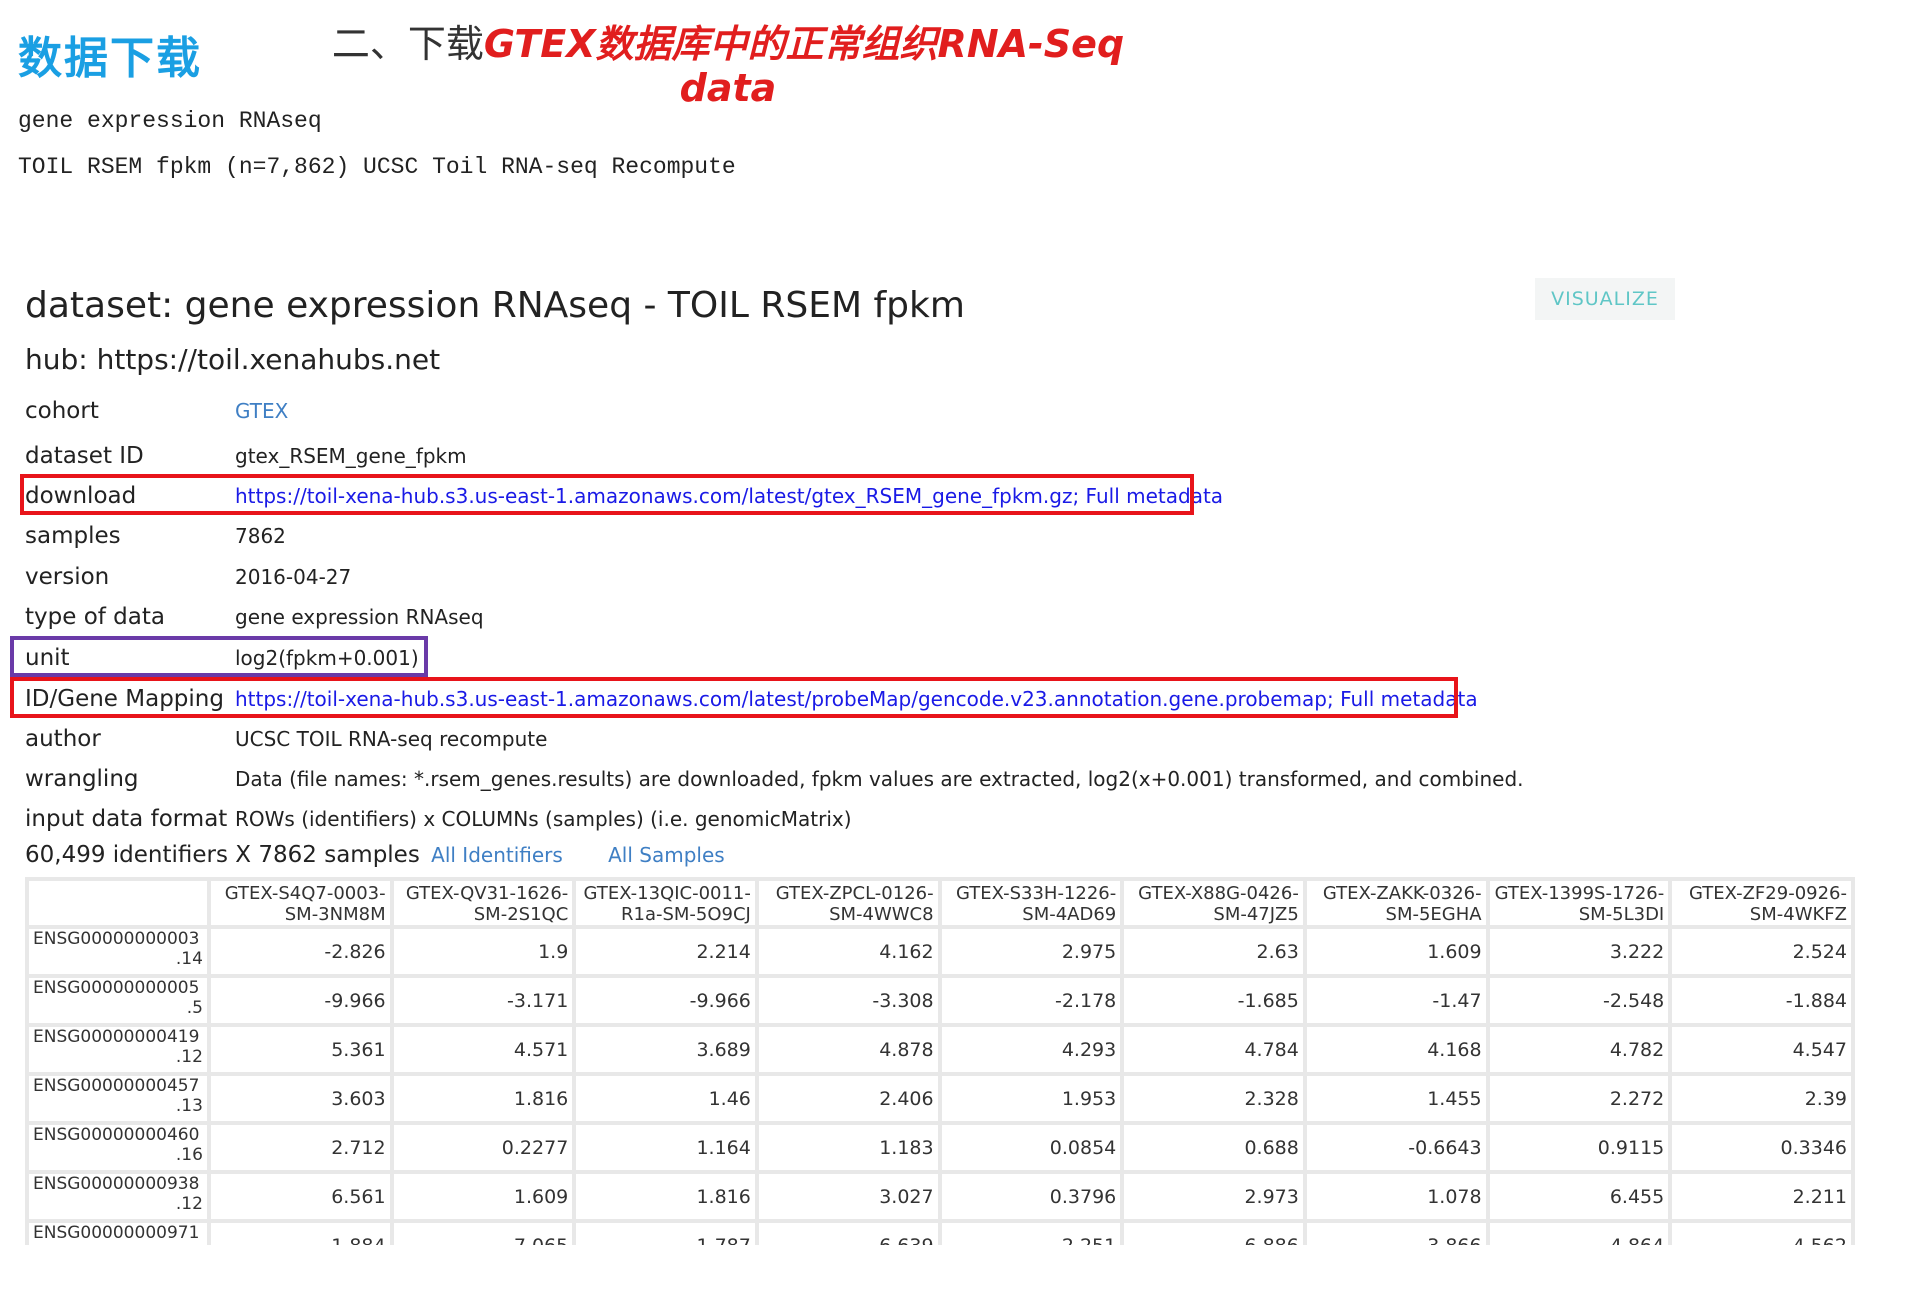 The height and width of the screenshot is (1302, 1922). What do you see at coordinates (1761, 1049) in the screenshot?
I see `table-cell: 4.547` at bounding box center [1761, 1049].